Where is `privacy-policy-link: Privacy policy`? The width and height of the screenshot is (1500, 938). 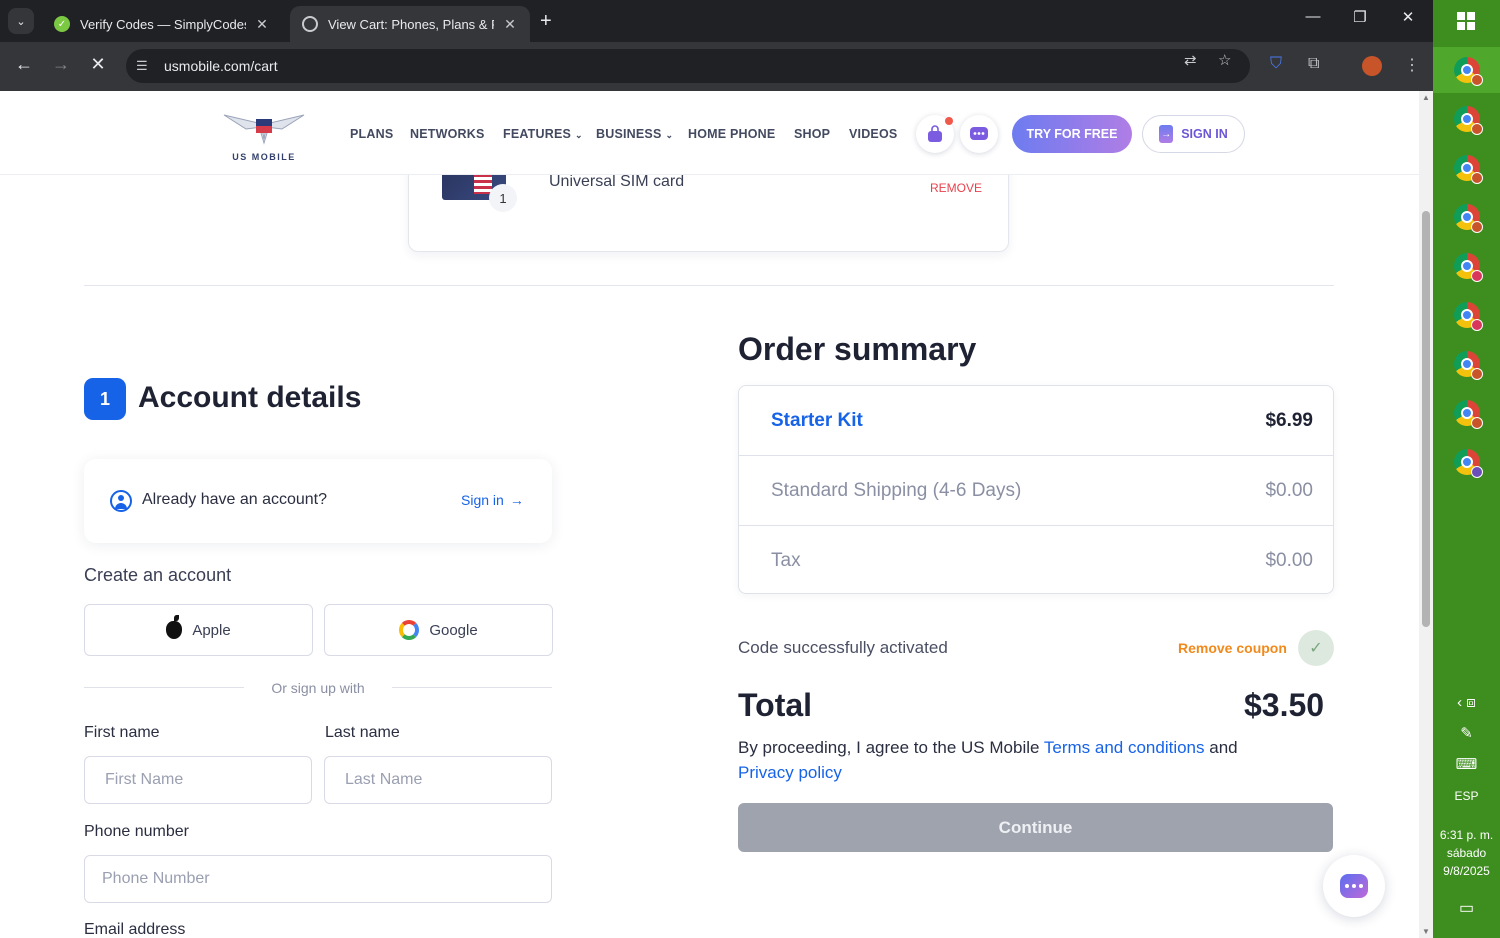 privacy-policy-link: Privacy policy is located at coordinates (790, 772).